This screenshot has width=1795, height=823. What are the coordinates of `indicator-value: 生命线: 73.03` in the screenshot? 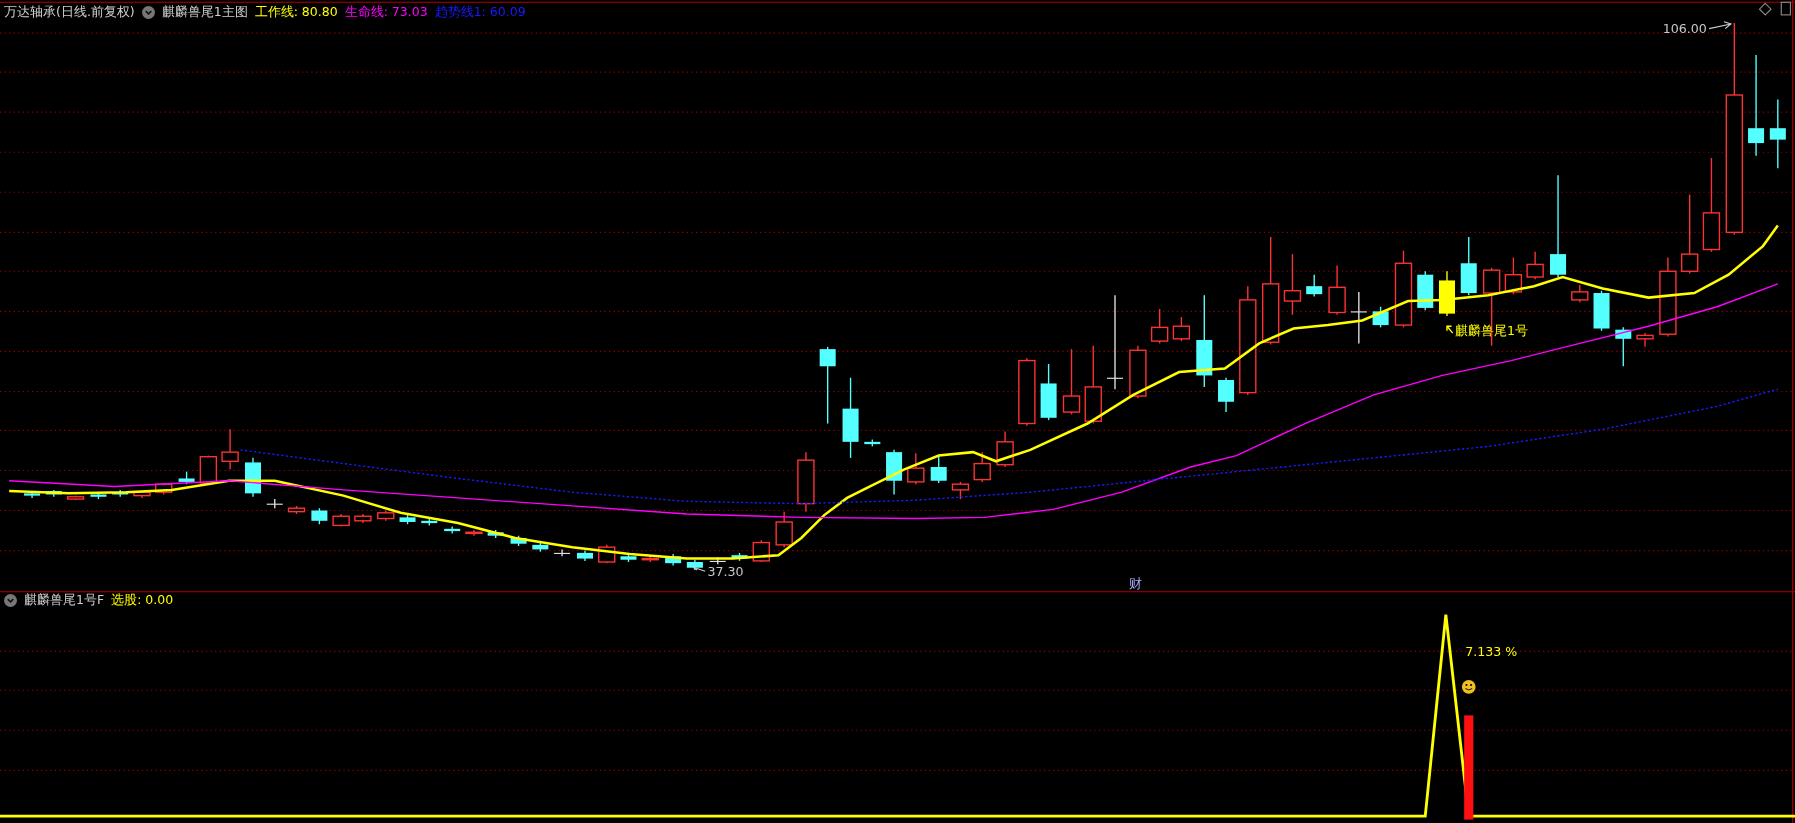 It's located at (386, 12).